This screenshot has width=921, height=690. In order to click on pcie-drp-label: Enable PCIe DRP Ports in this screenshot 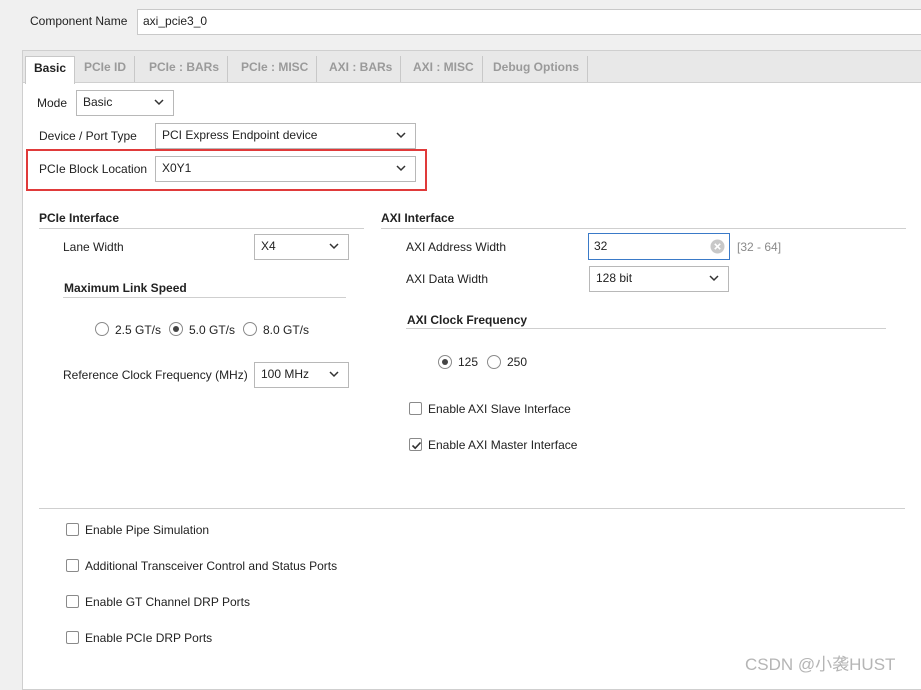, I will do `click(149, 638)`.